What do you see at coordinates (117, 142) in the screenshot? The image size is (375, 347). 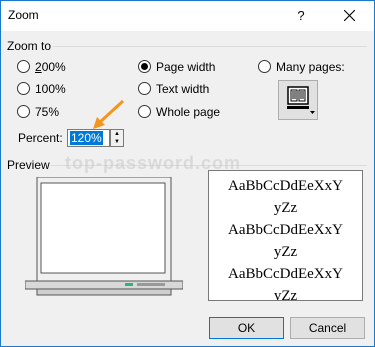 I see `spin-down-icon: ▼` at bounding box center [117, 142].